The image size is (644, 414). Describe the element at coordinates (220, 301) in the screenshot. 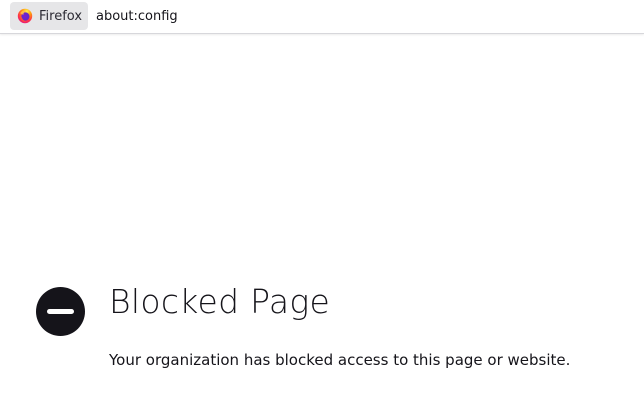

I see `page-title: Blocked Page` at that location.